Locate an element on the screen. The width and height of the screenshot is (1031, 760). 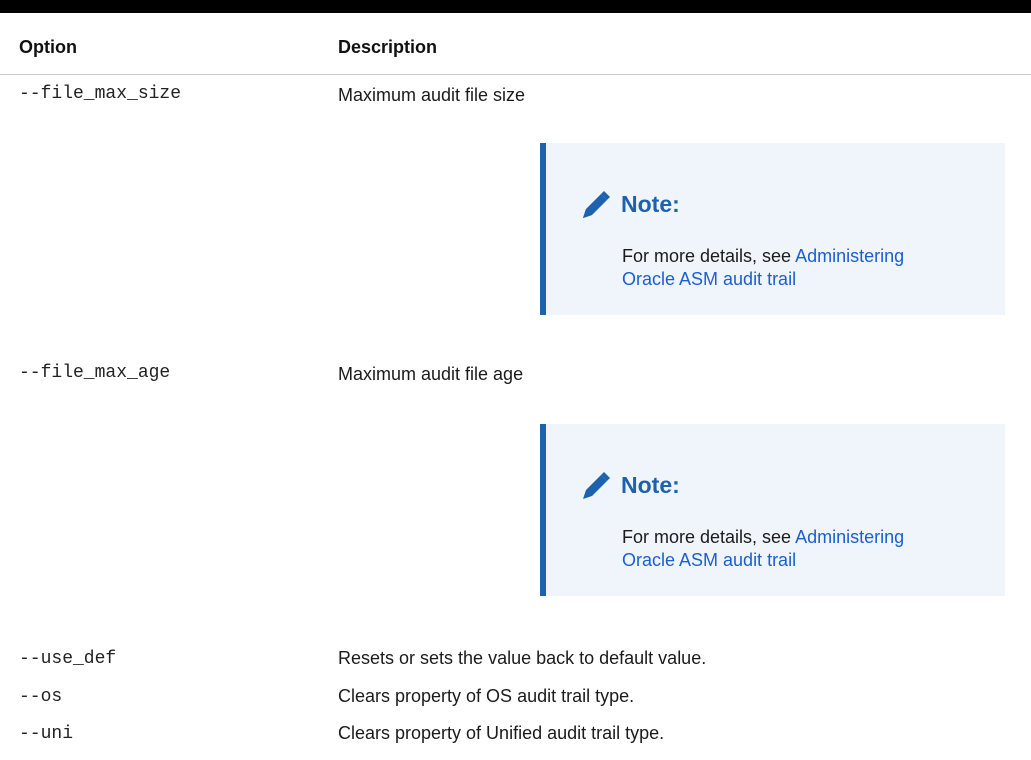
option-name: --os is located at coordinates (41, 697).